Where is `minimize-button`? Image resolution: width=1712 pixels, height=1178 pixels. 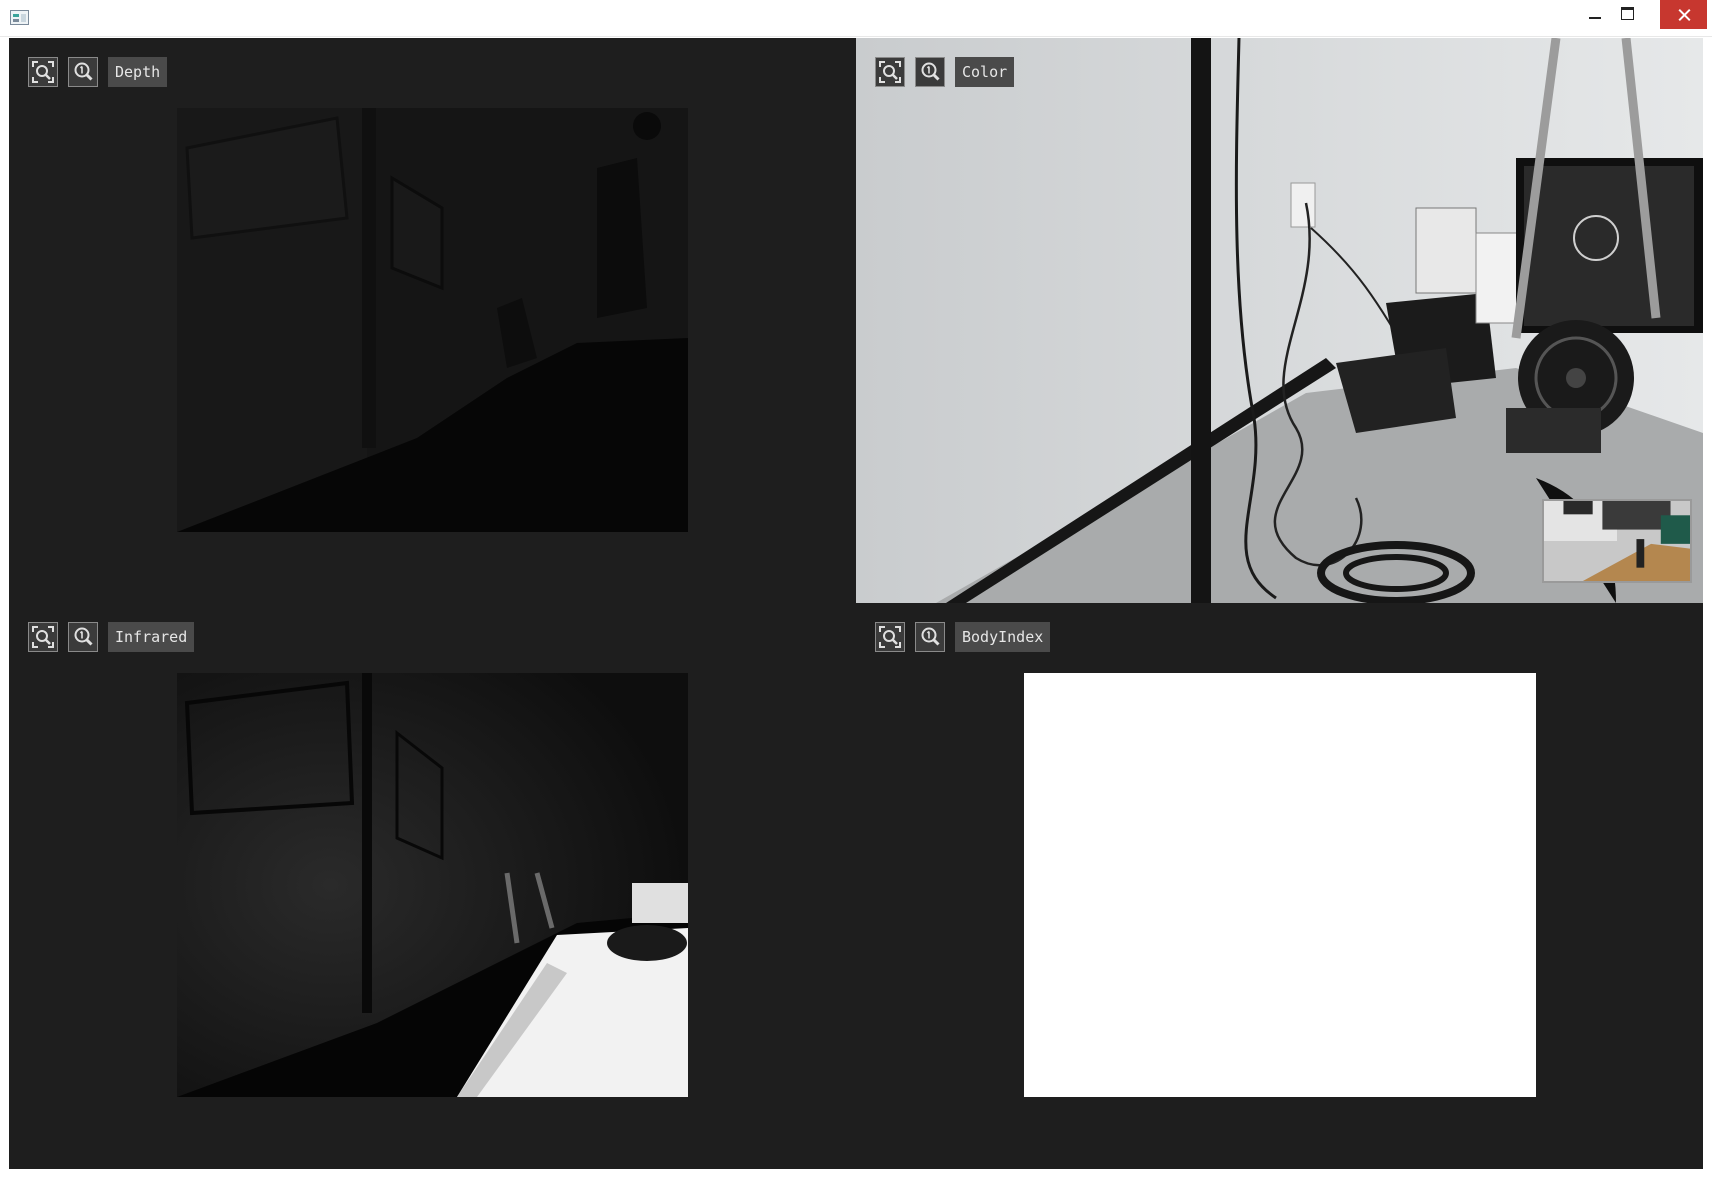
minimize-button is located at coordinates (1597, 14).